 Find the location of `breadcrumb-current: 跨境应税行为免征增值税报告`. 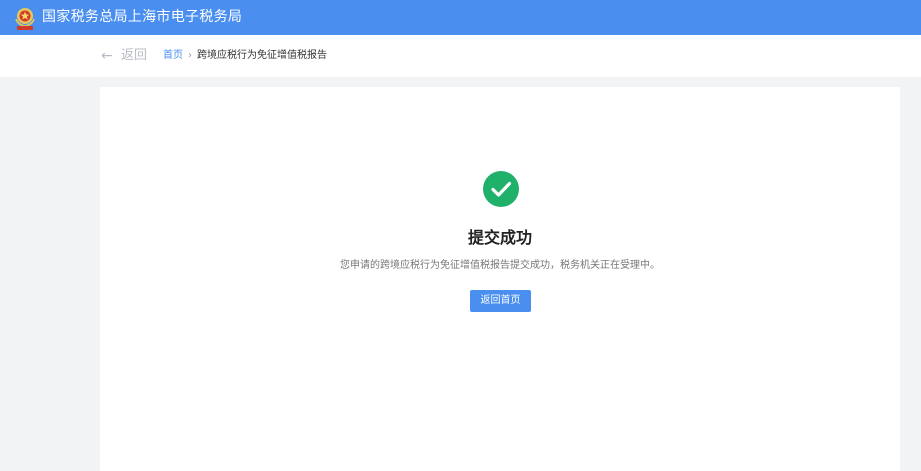

breadcrumb-current: 跨境应税行为免征增值税报告 is located at coordinates (262, 55).